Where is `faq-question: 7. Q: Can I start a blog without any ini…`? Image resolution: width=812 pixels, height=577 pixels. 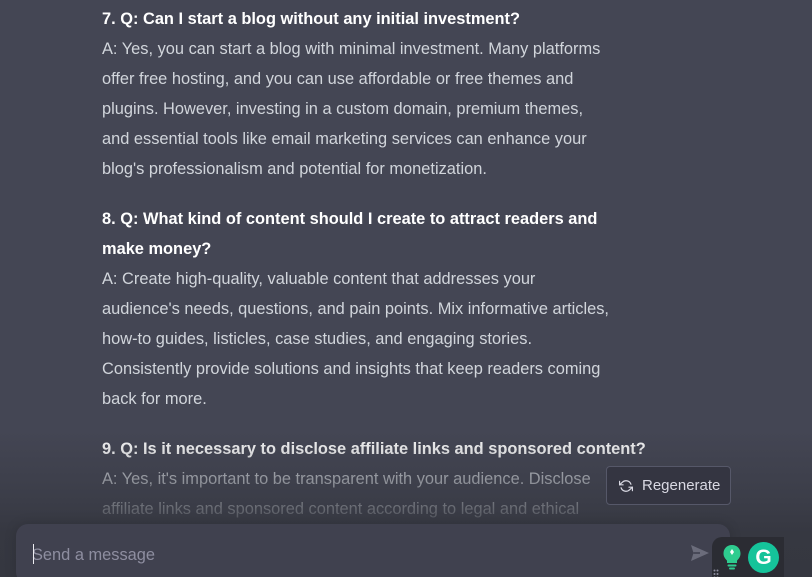 faq-question: 7. Q: Can I start a blog without any ini… is located at coordinates (311, 19).